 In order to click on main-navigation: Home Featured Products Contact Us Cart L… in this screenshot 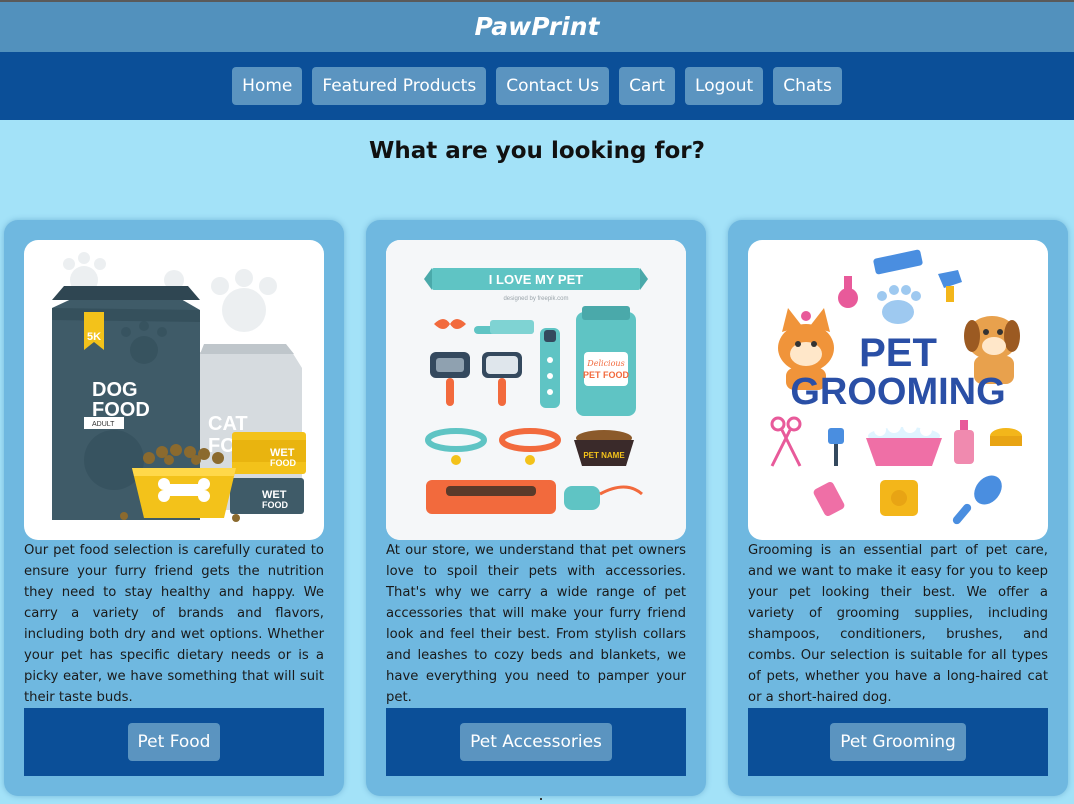, I will do `click(537, 86)`.